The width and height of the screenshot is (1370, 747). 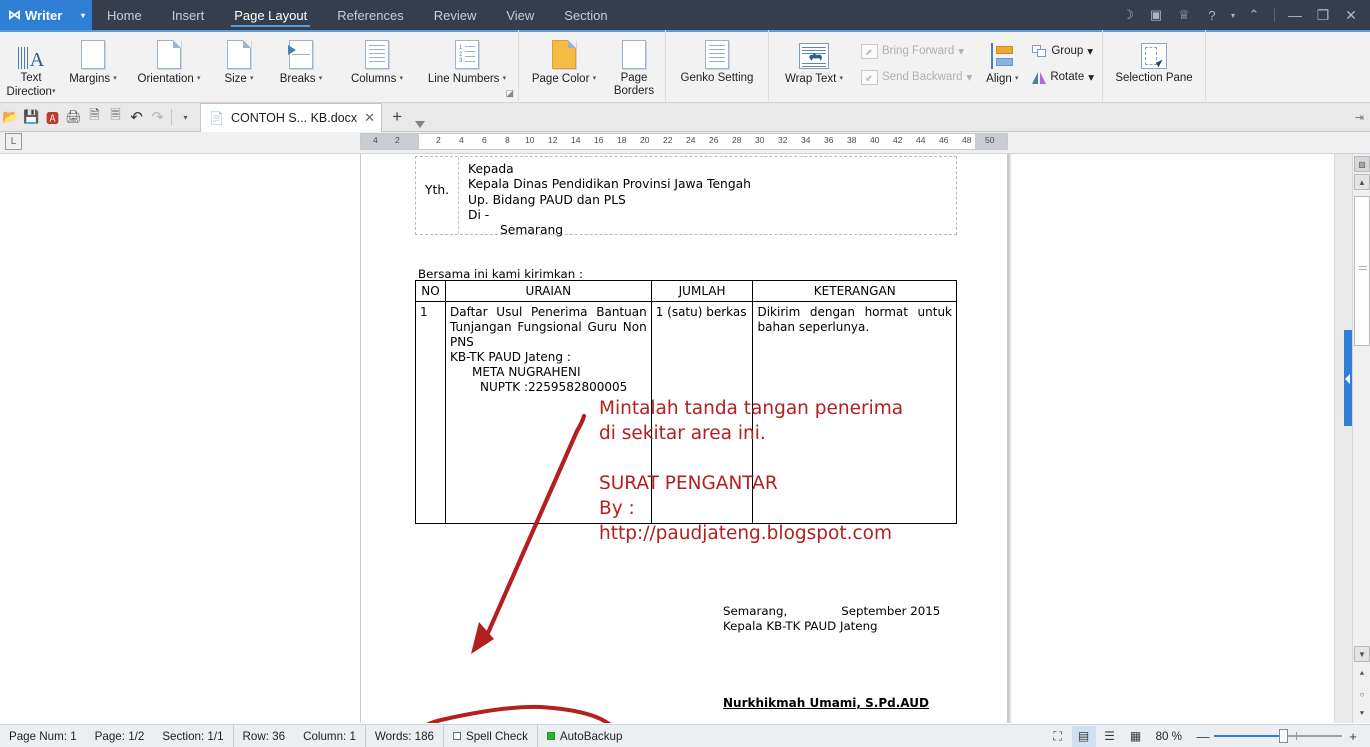 I want to click on group-button: Group ▾, so click(x=1063, y=51).